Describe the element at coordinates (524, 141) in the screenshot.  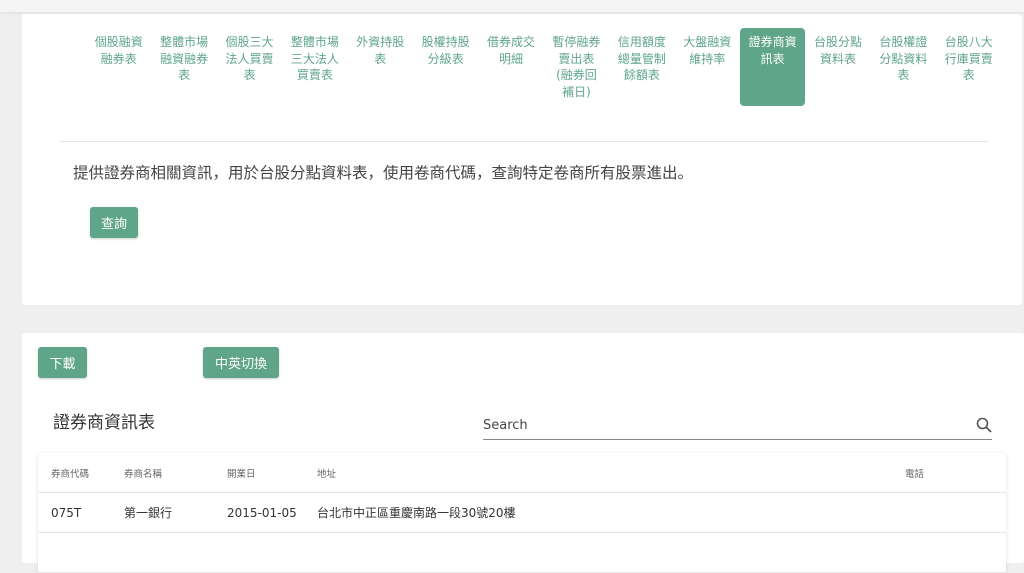
I see `divider` at that location.